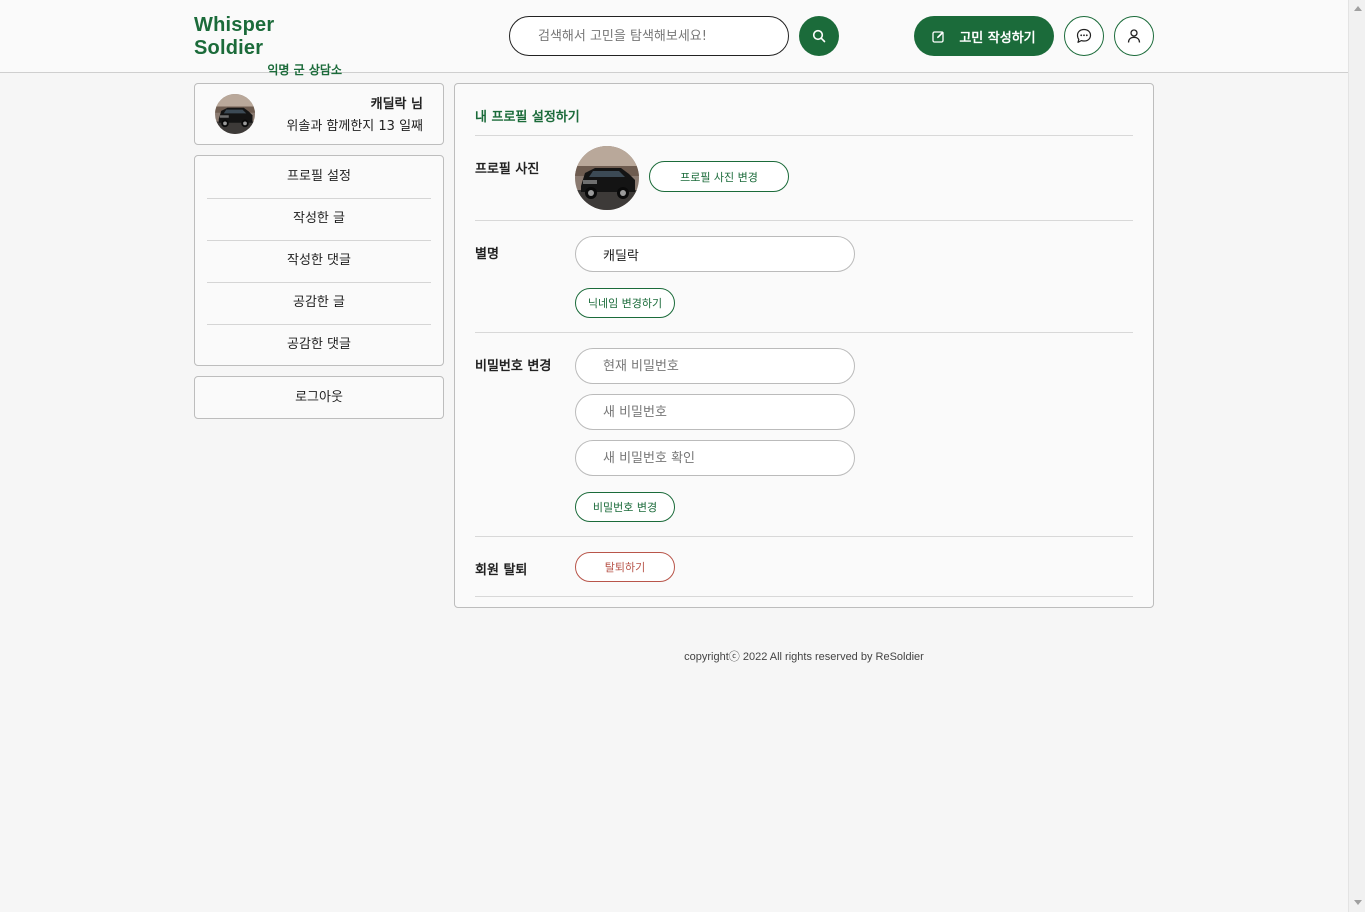 The image size is (1365, 912). What do you see at coordinates (1358, 8) in the screenshot?
I see `scroll-up-icon` at bounding box center [1358, 8].